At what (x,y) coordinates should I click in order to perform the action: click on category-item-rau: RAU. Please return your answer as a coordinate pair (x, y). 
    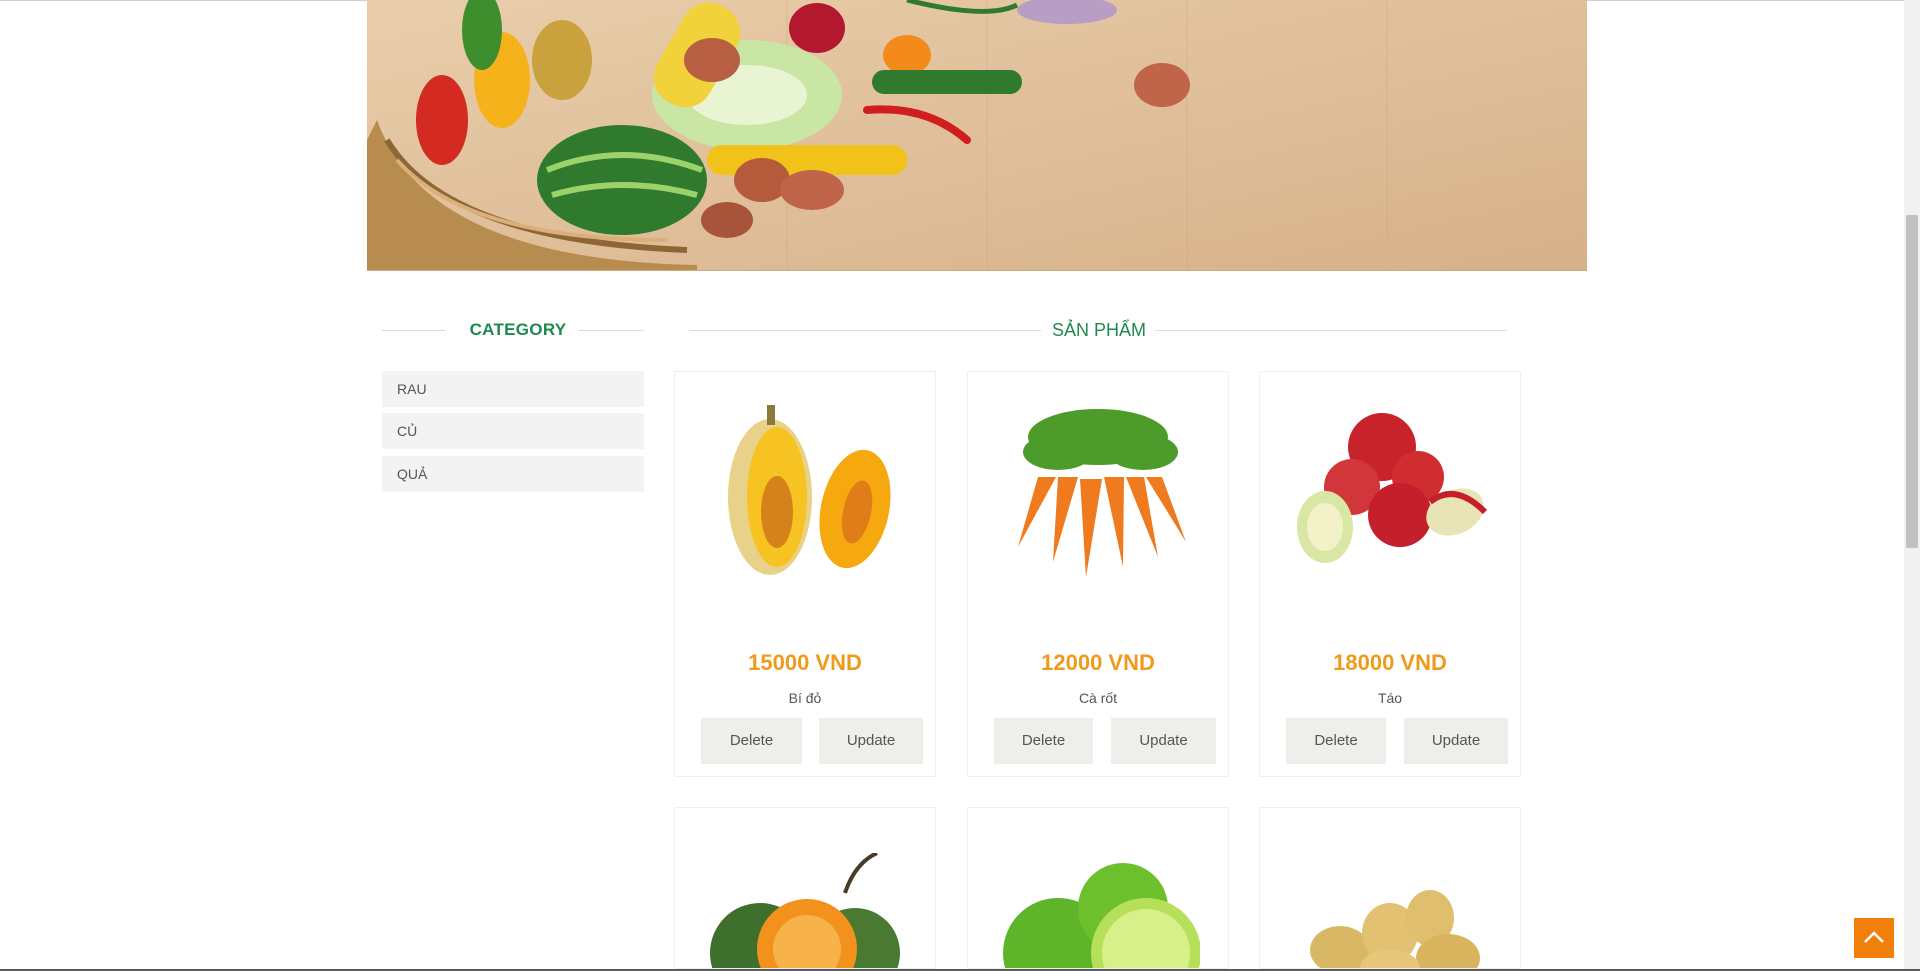
    Looking at the image, I should click on (513, 389).